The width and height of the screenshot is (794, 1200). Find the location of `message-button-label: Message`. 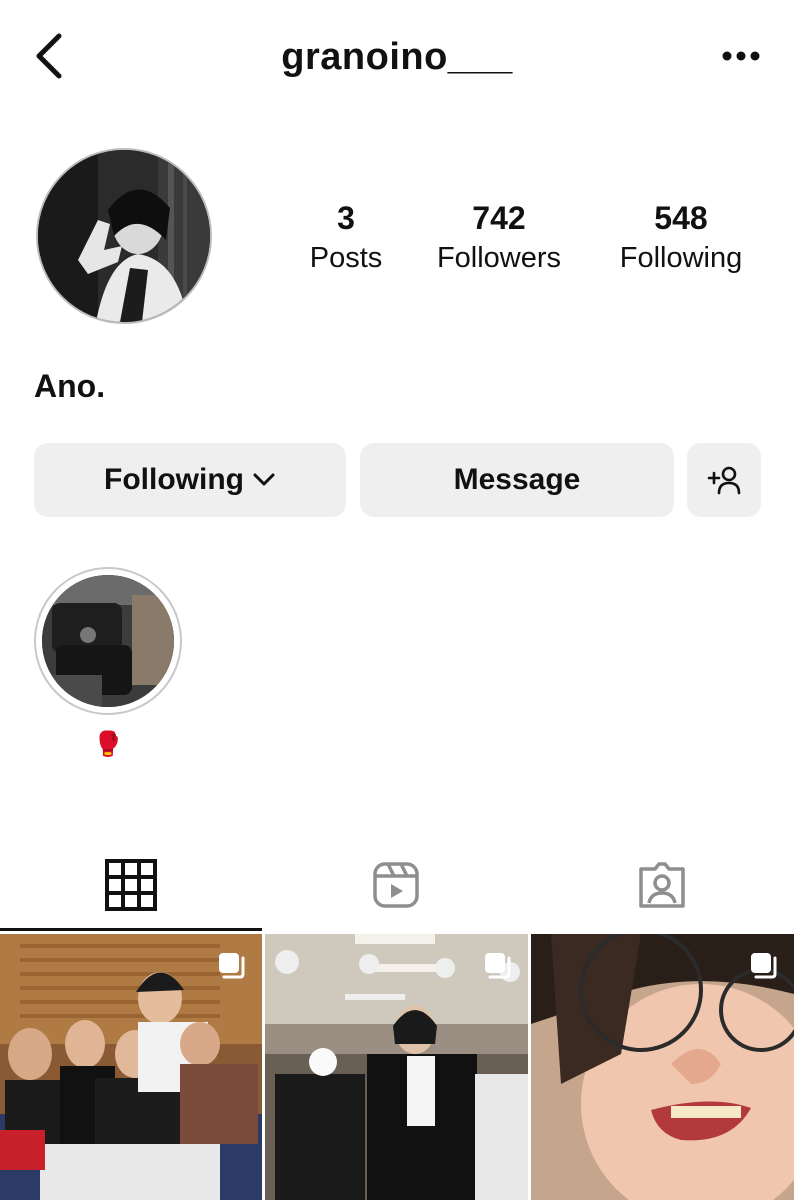

message-button-label: Message is located at coordinates (517, 479).